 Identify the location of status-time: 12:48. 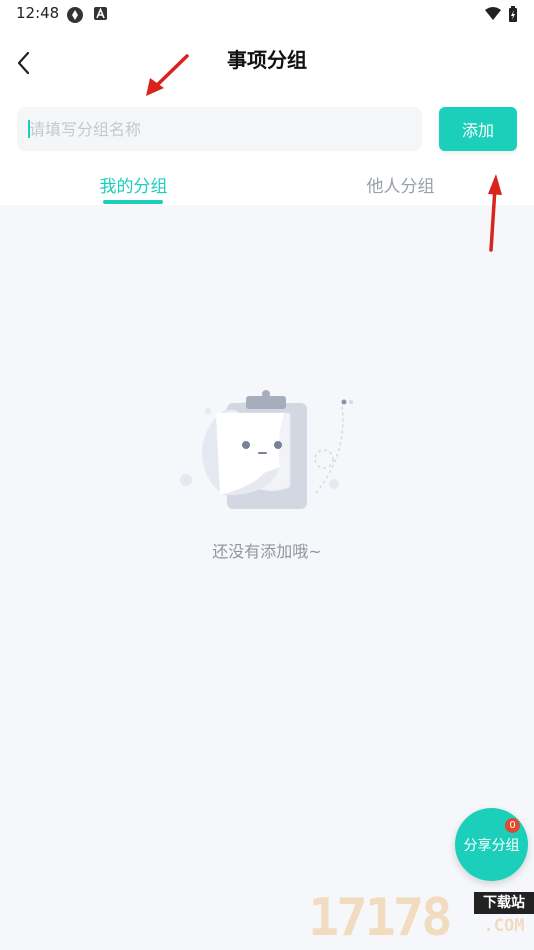
(38, 13).